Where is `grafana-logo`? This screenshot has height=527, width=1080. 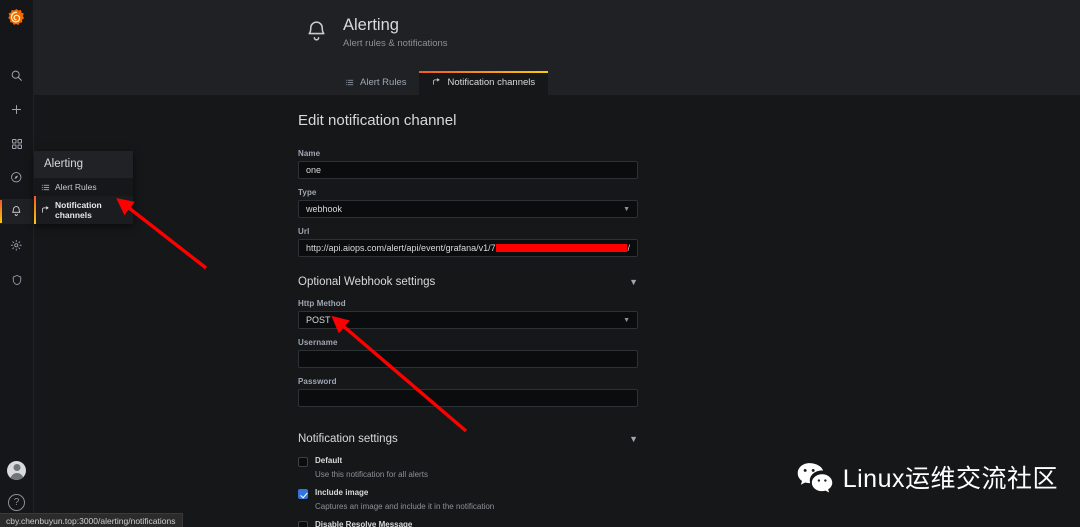 grafana-logo is located at coordinates (17, 17).